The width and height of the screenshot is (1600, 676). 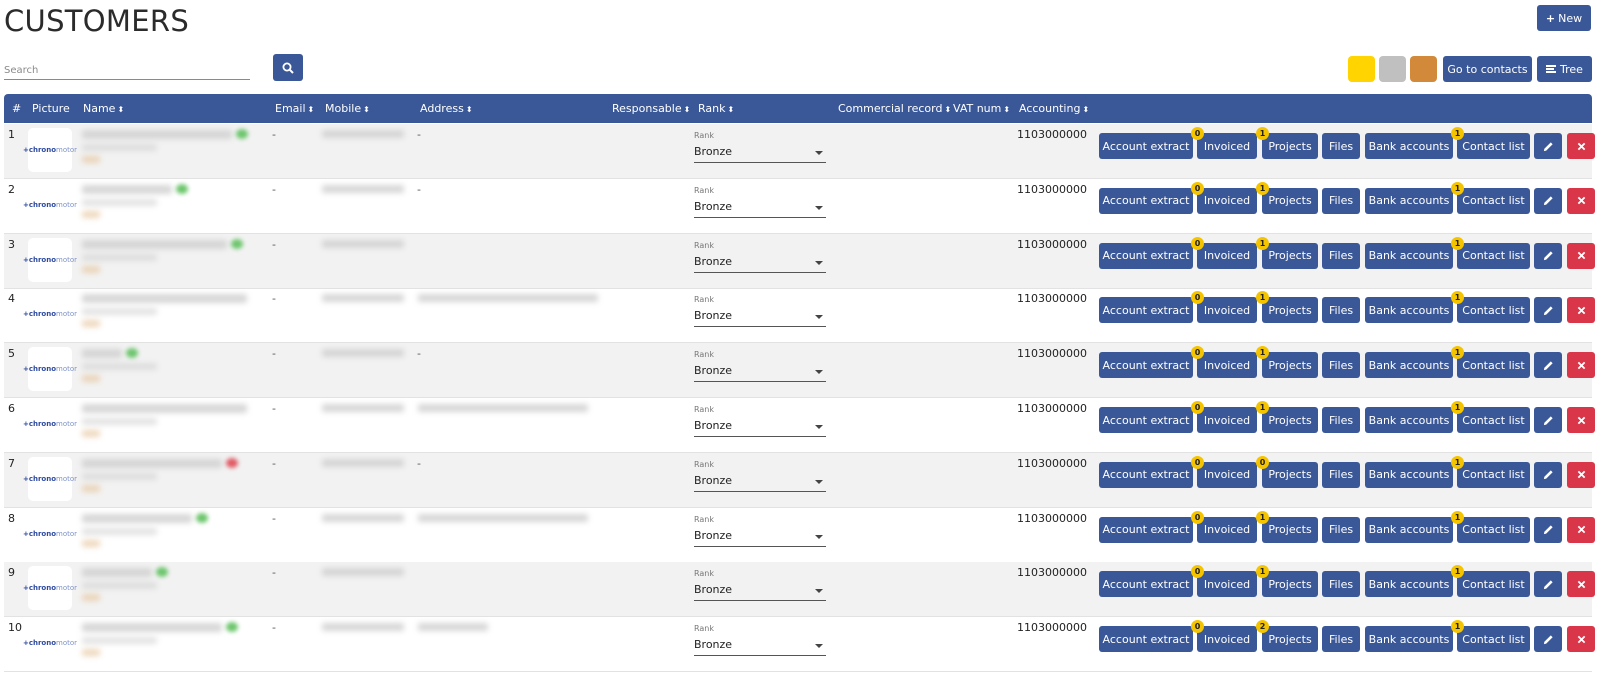 I want to click on header-address: Address ⬍, so click(x=446, y=108).